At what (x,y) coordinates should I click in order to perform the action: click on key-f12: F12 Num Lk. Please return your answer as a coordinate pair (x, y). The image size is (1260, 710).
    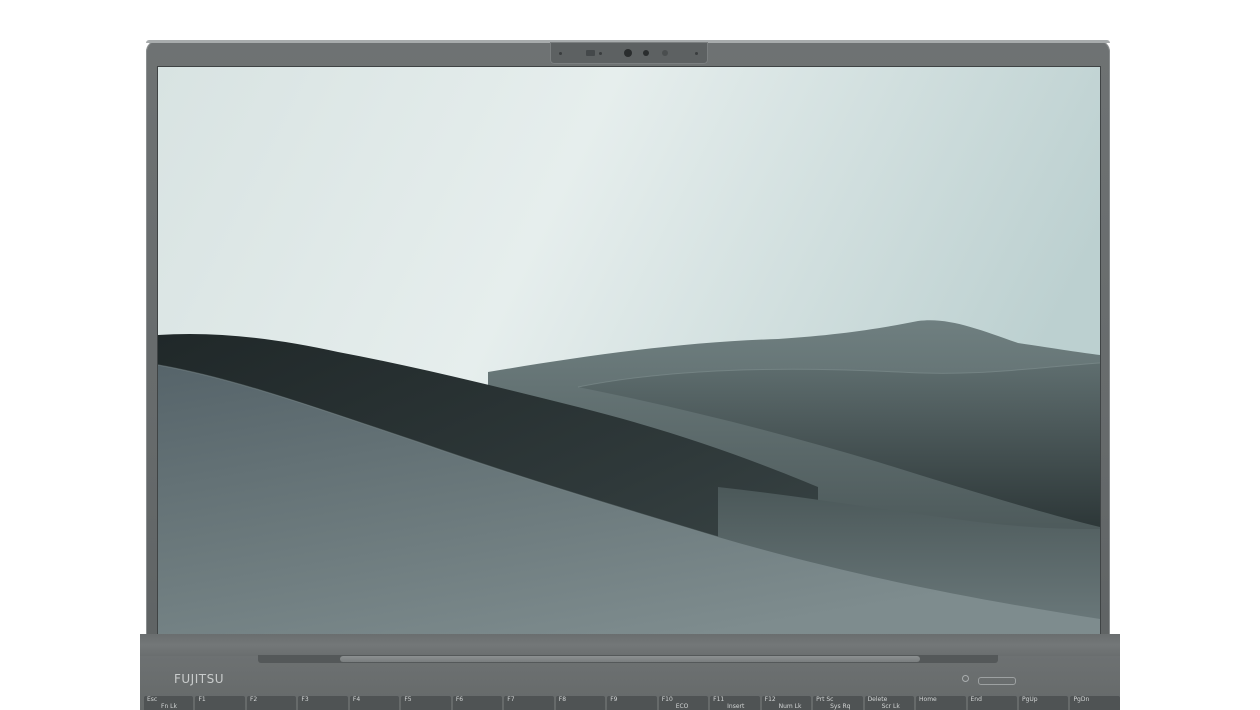
    Looking at the image, I should click on (786, 703).